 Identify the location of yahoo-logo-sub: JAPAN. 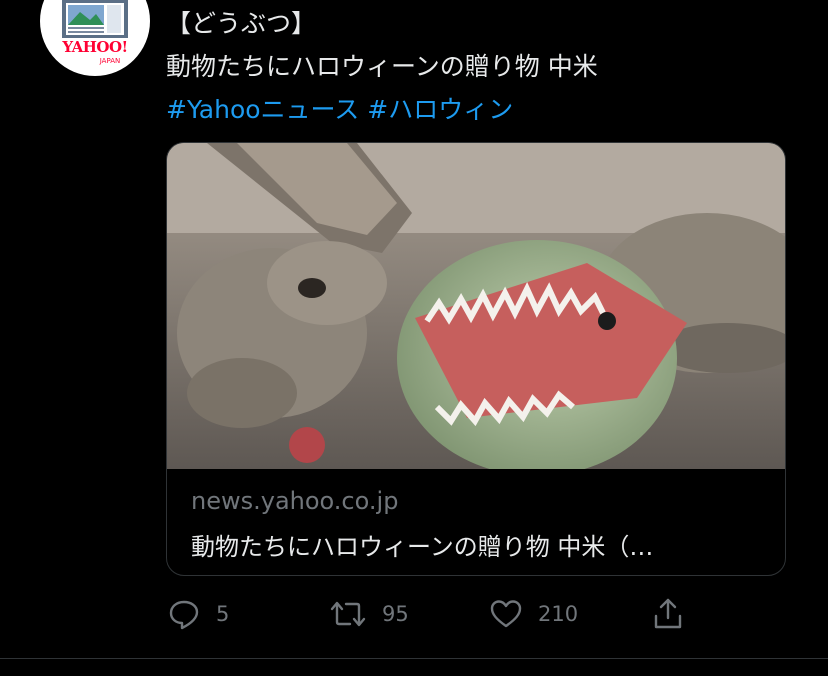
(110, 61).